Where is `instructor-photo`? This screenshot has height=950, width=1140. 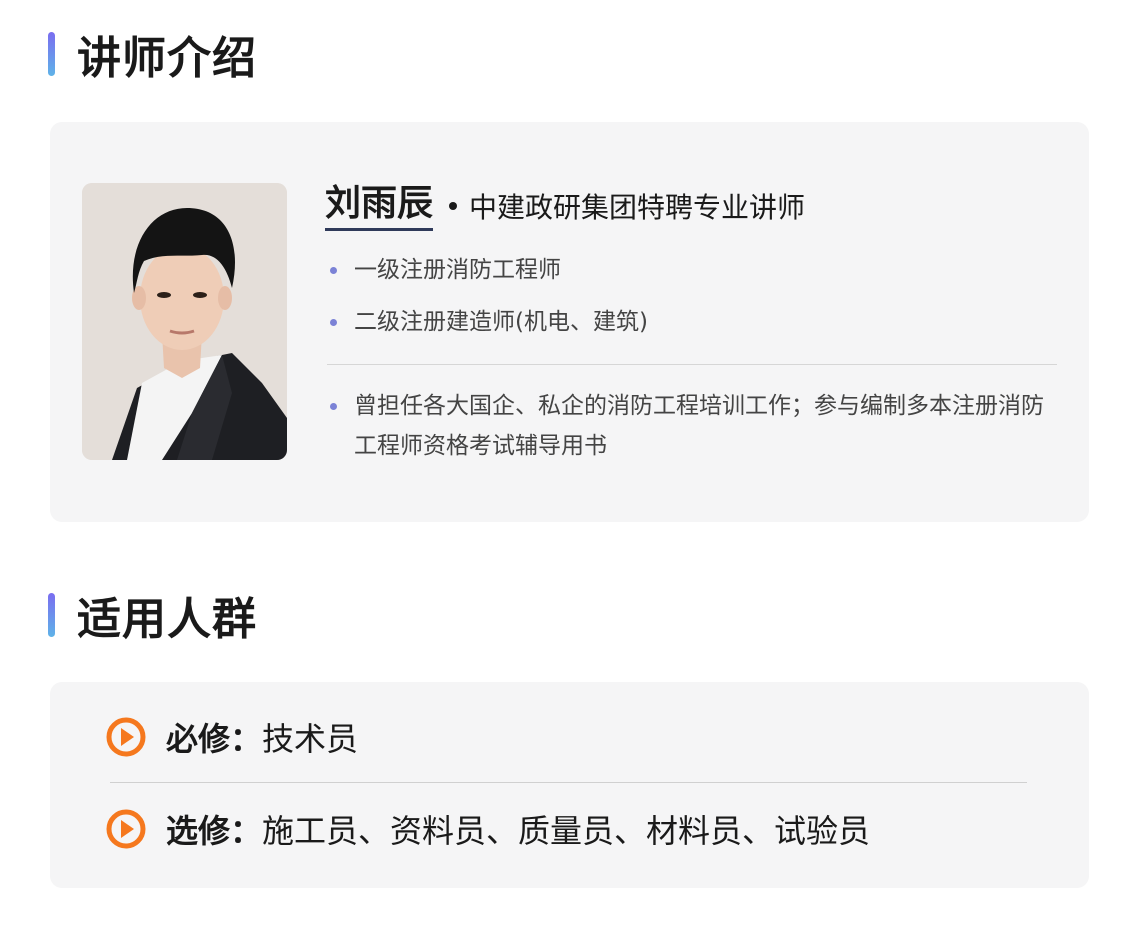 instructor-photo is located at coordinates (184, 321).